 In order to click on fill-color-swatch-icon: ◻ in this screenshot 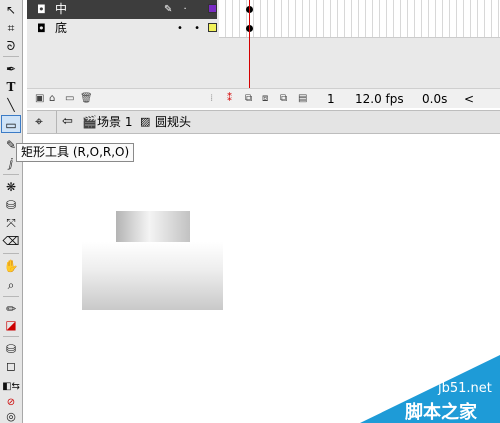, I will do `click(11, 366)`.